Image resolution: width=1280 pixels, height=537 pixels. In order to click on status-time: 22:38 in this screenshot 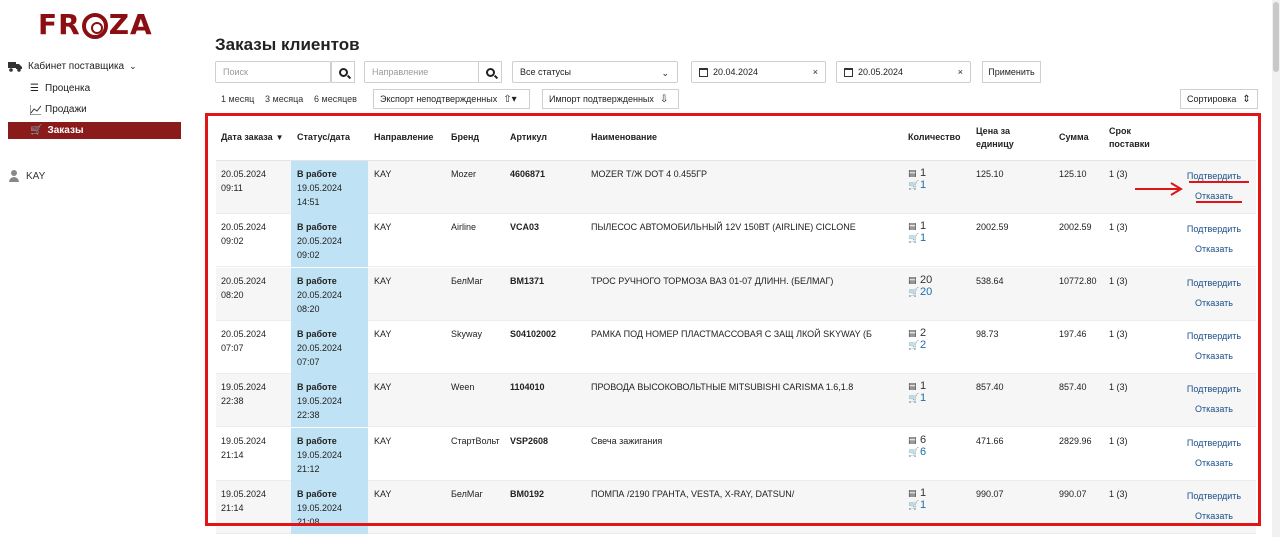, I will do `click(308, 415)`.